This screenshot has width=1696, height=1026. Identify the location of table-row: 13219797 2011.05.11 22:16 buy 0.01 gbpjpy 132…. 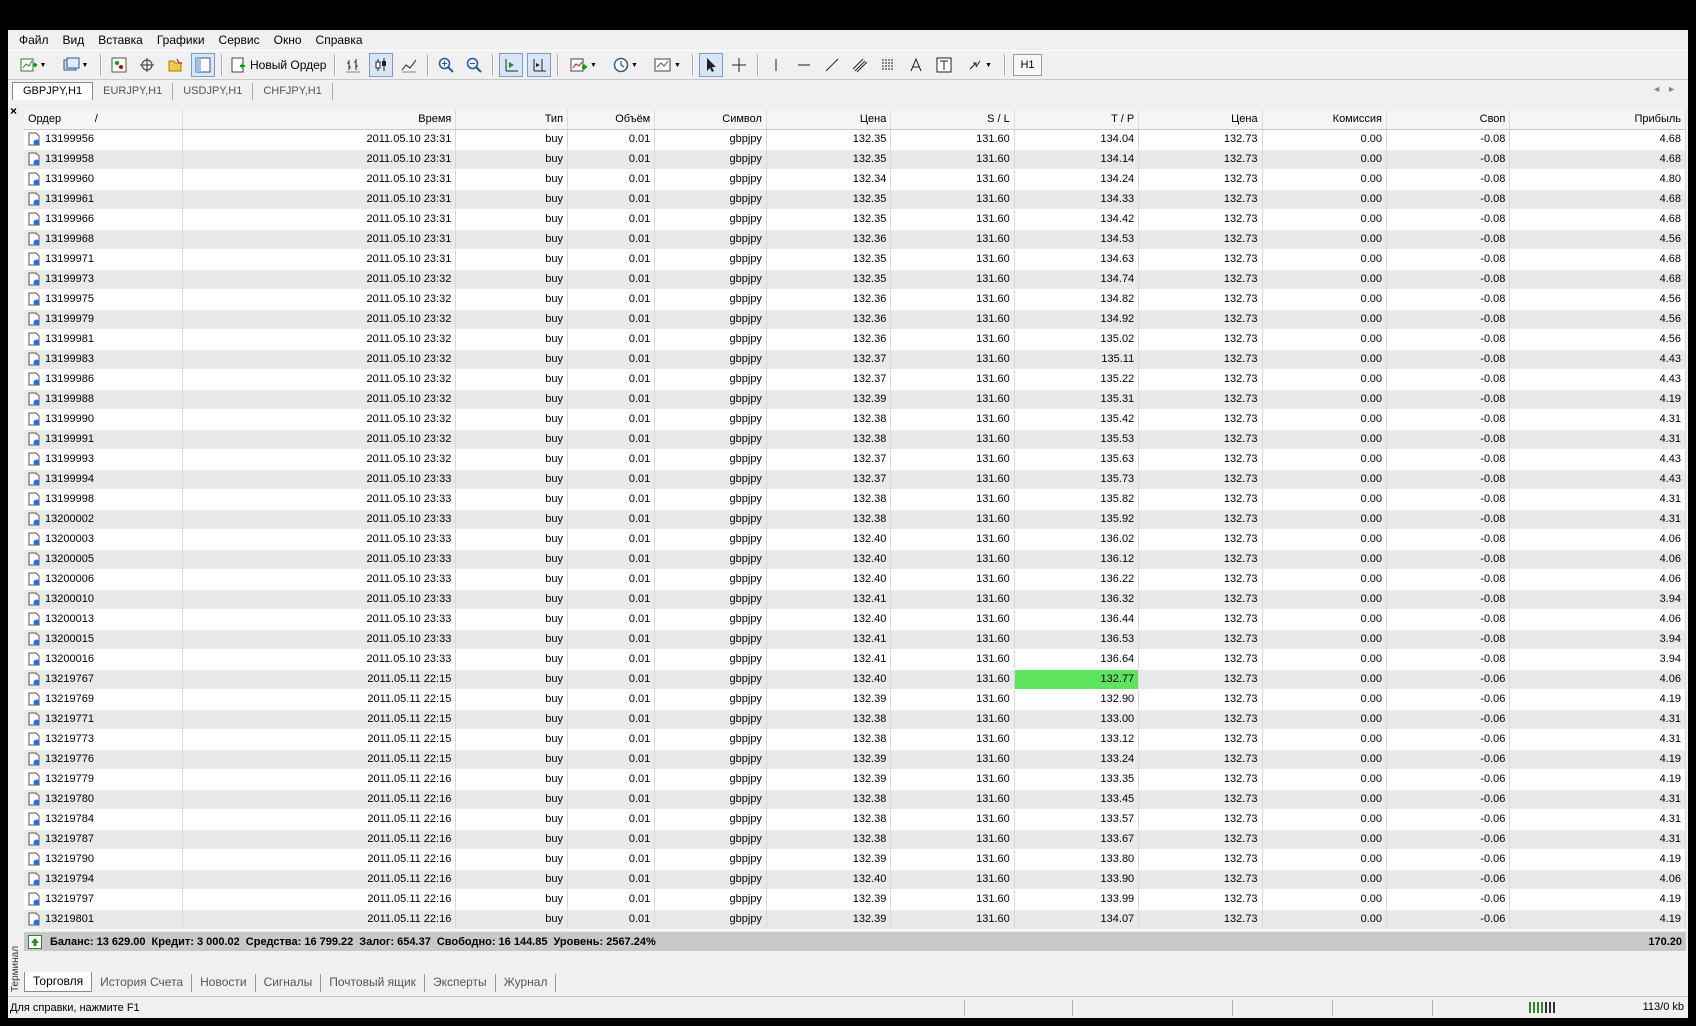
(855, 899).